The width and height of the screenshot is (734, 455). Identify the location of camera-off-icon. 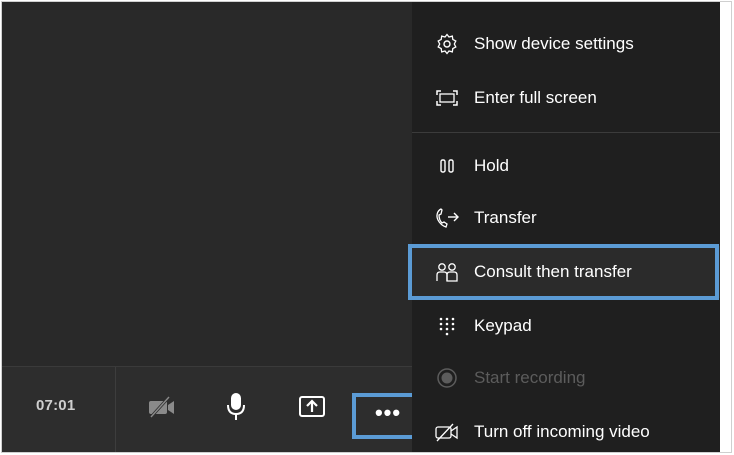
(162, 407).